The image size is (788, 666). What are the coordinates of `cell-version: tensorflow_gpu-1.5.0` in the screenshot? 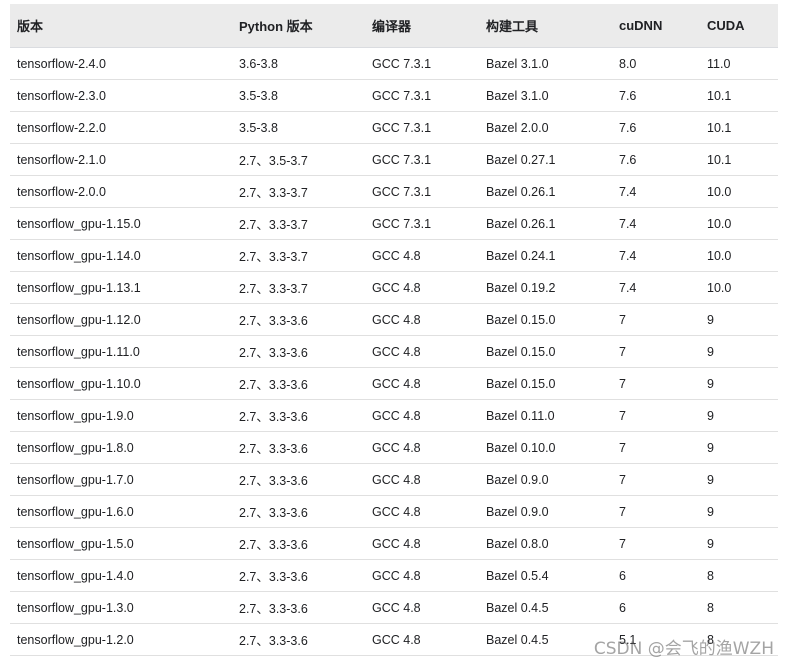 It's located at (121, 543).